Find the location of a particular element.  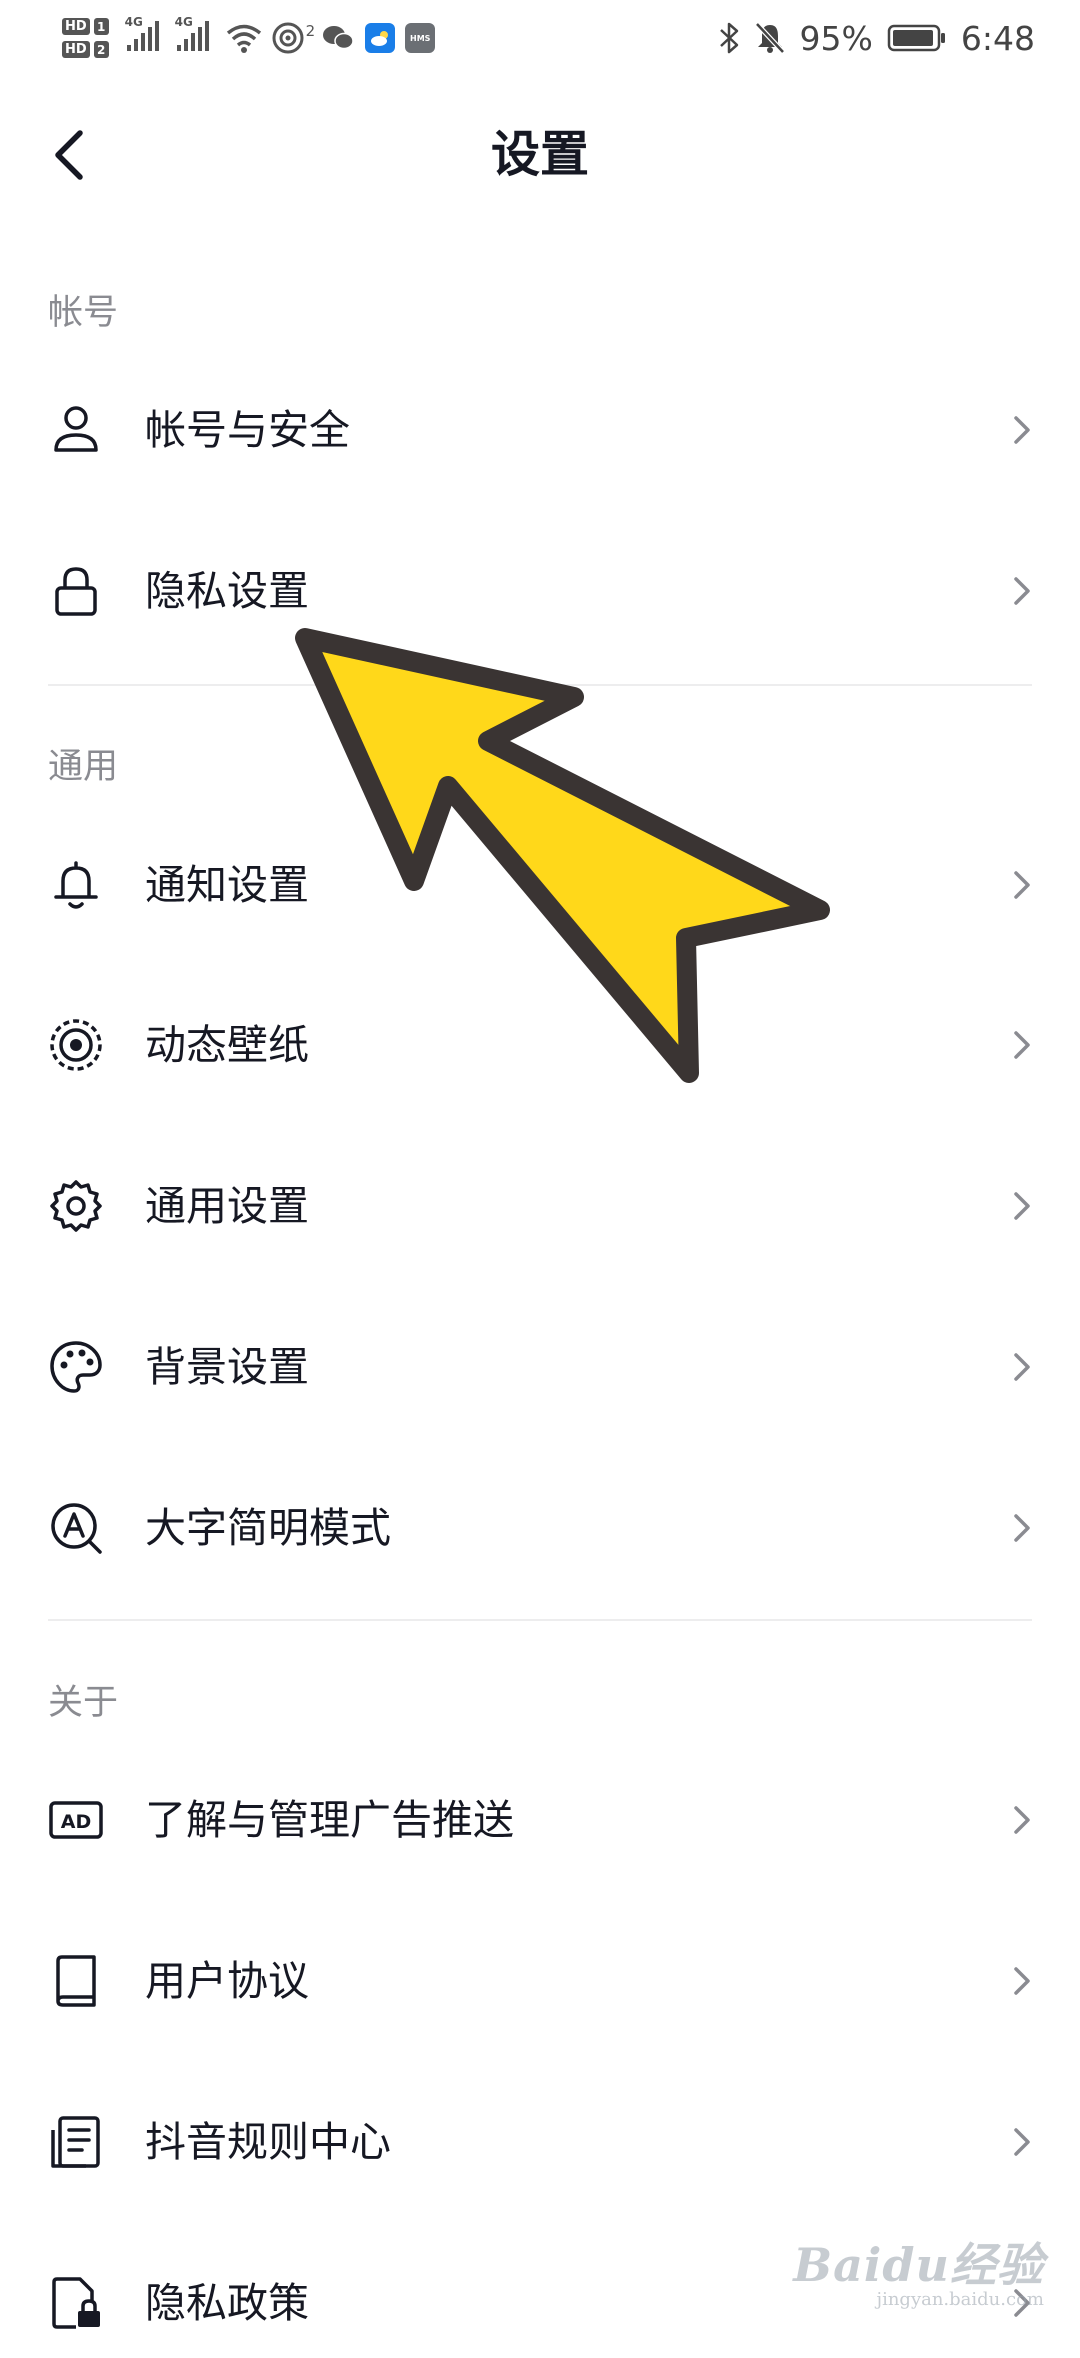

settings-item-label: 帐号与安全 is located at coordinates (247, 430).